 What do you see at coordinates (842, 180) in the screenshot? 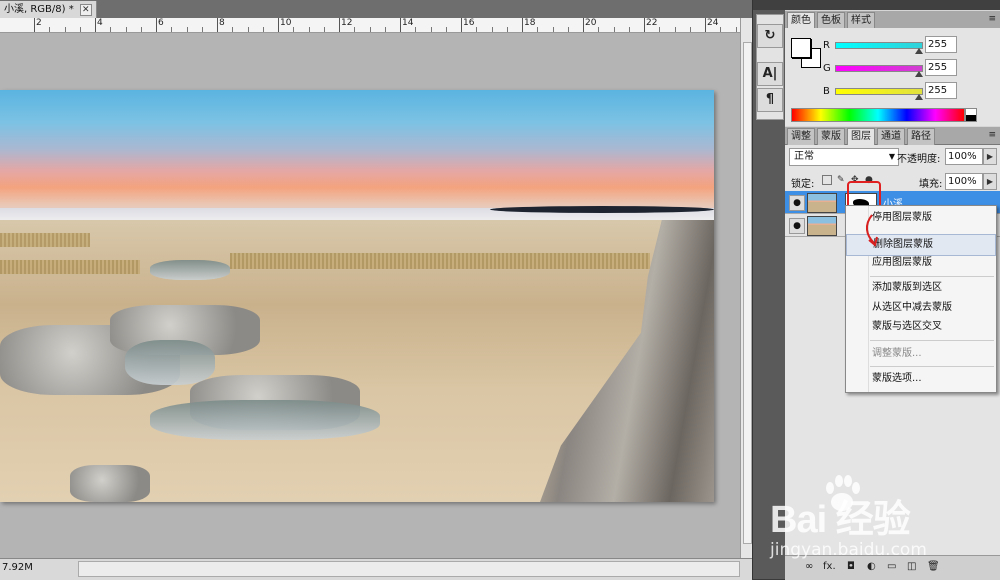
I see `lock-brush-icon: ✎` at bounding box center [842, 180].